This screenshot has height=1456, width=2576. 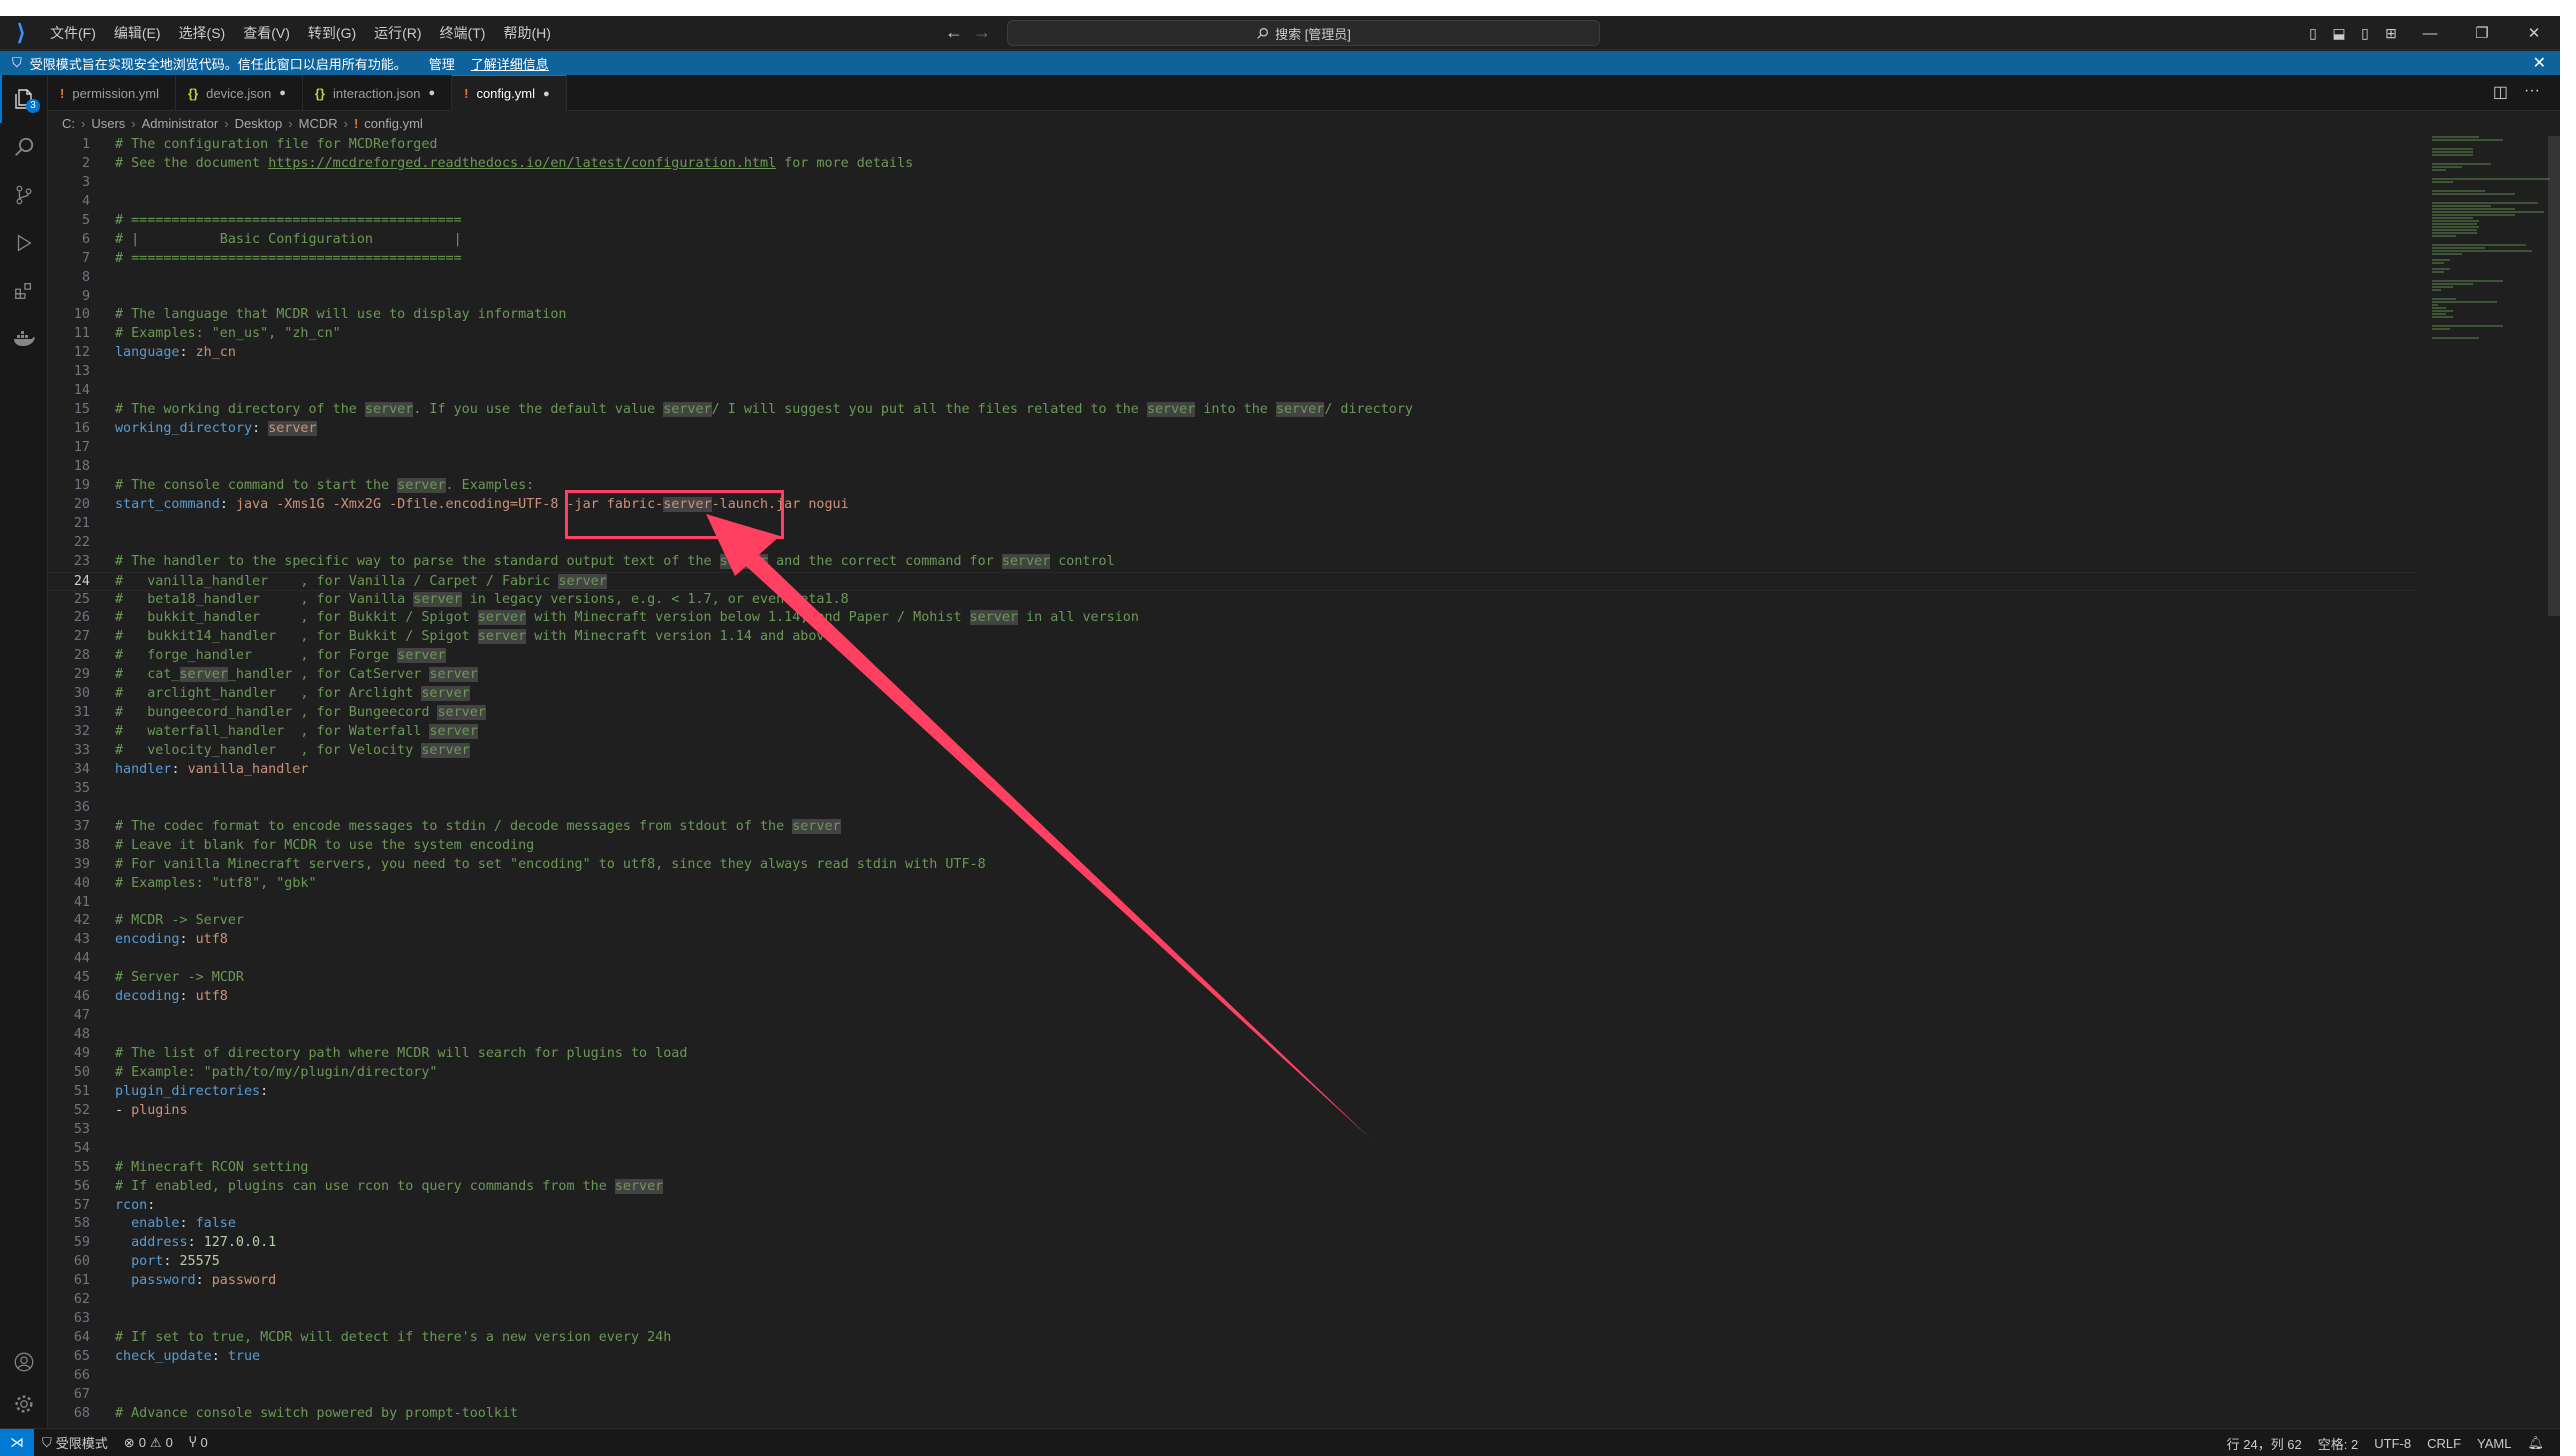 I want to click on explorer-icon: 3, so click(x=24, y=99).